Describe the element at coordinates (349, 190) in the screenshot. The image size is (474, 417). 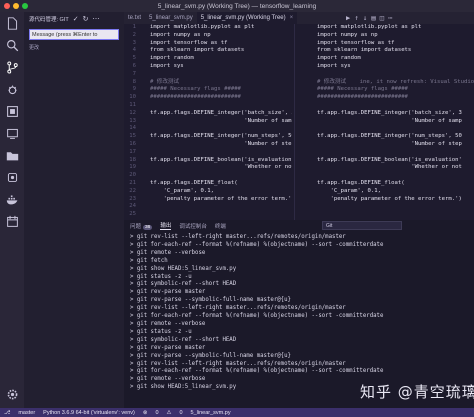
I see `code-line: 'C_param', 0.1,` at that location.